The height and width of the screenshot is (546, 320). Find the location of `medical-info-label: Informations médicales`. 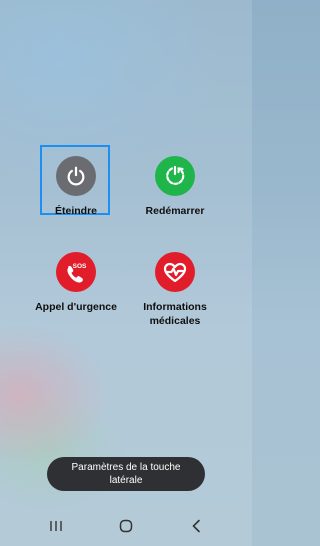

medical-info-label: Informations médicales is located at coordinates (175, 314).